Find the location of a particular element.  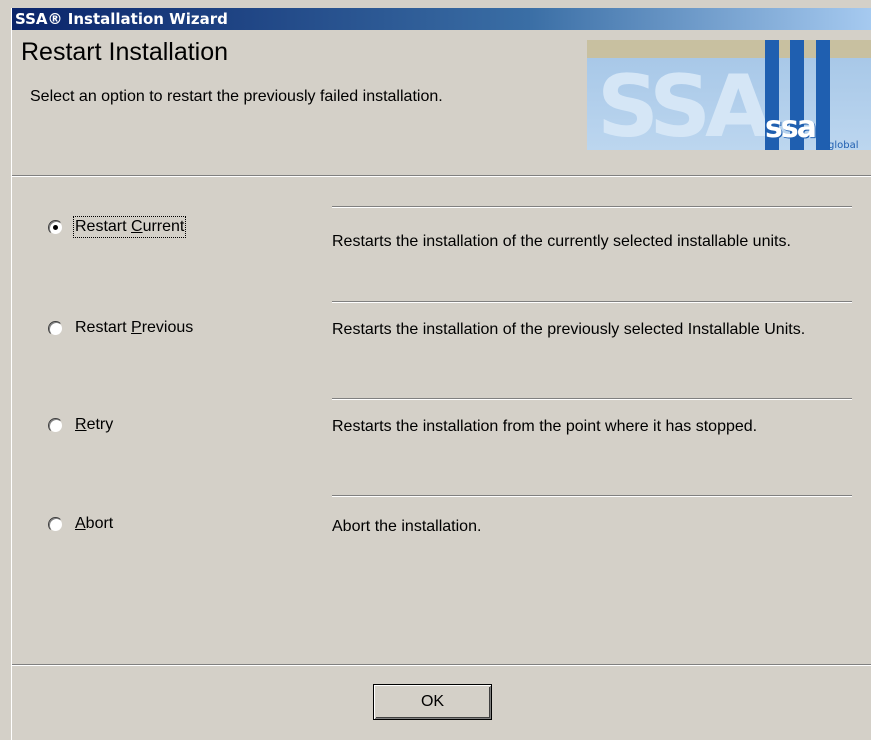

radio-restart-previous is located at coordinates (55, 328).